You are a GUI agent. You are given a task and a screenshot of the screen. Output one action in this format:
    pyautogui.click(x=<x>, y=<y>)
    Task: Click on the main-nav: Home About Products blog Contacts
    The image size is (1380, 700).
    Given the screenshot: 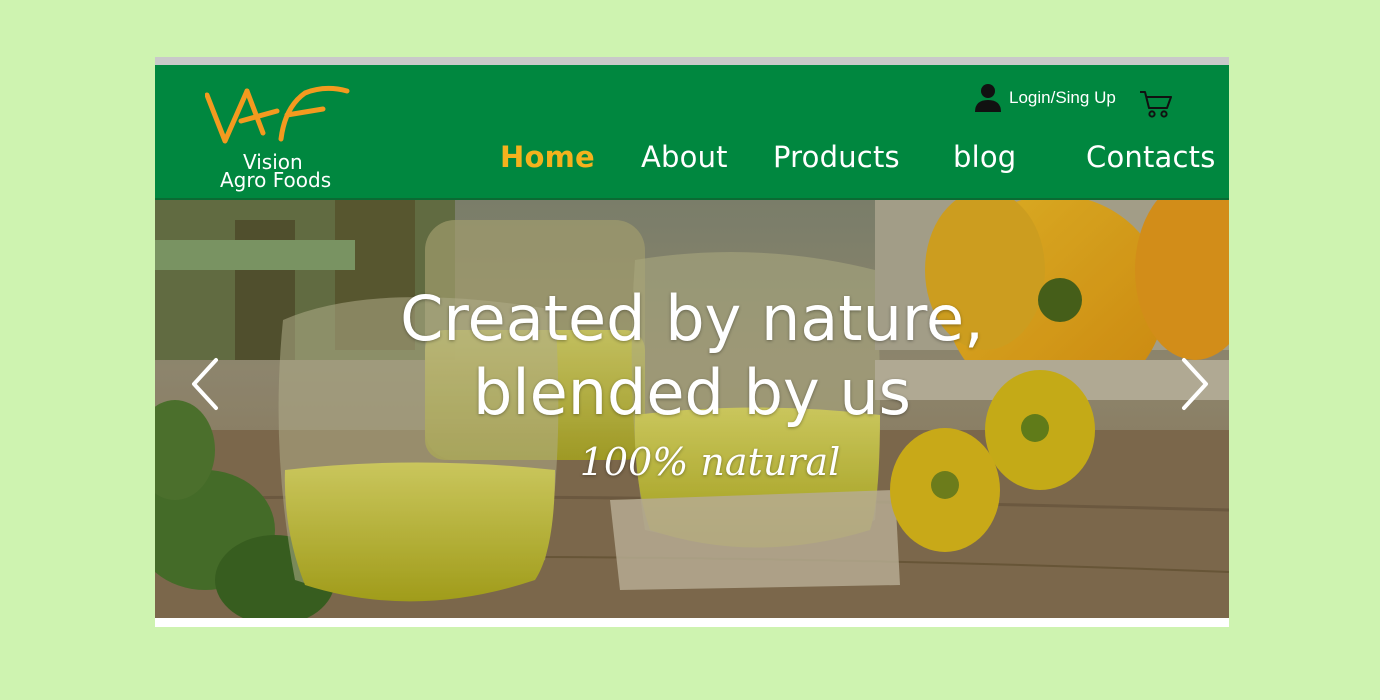 What is the action you would take?
    pyautogui.click(x=692, y=162)
    